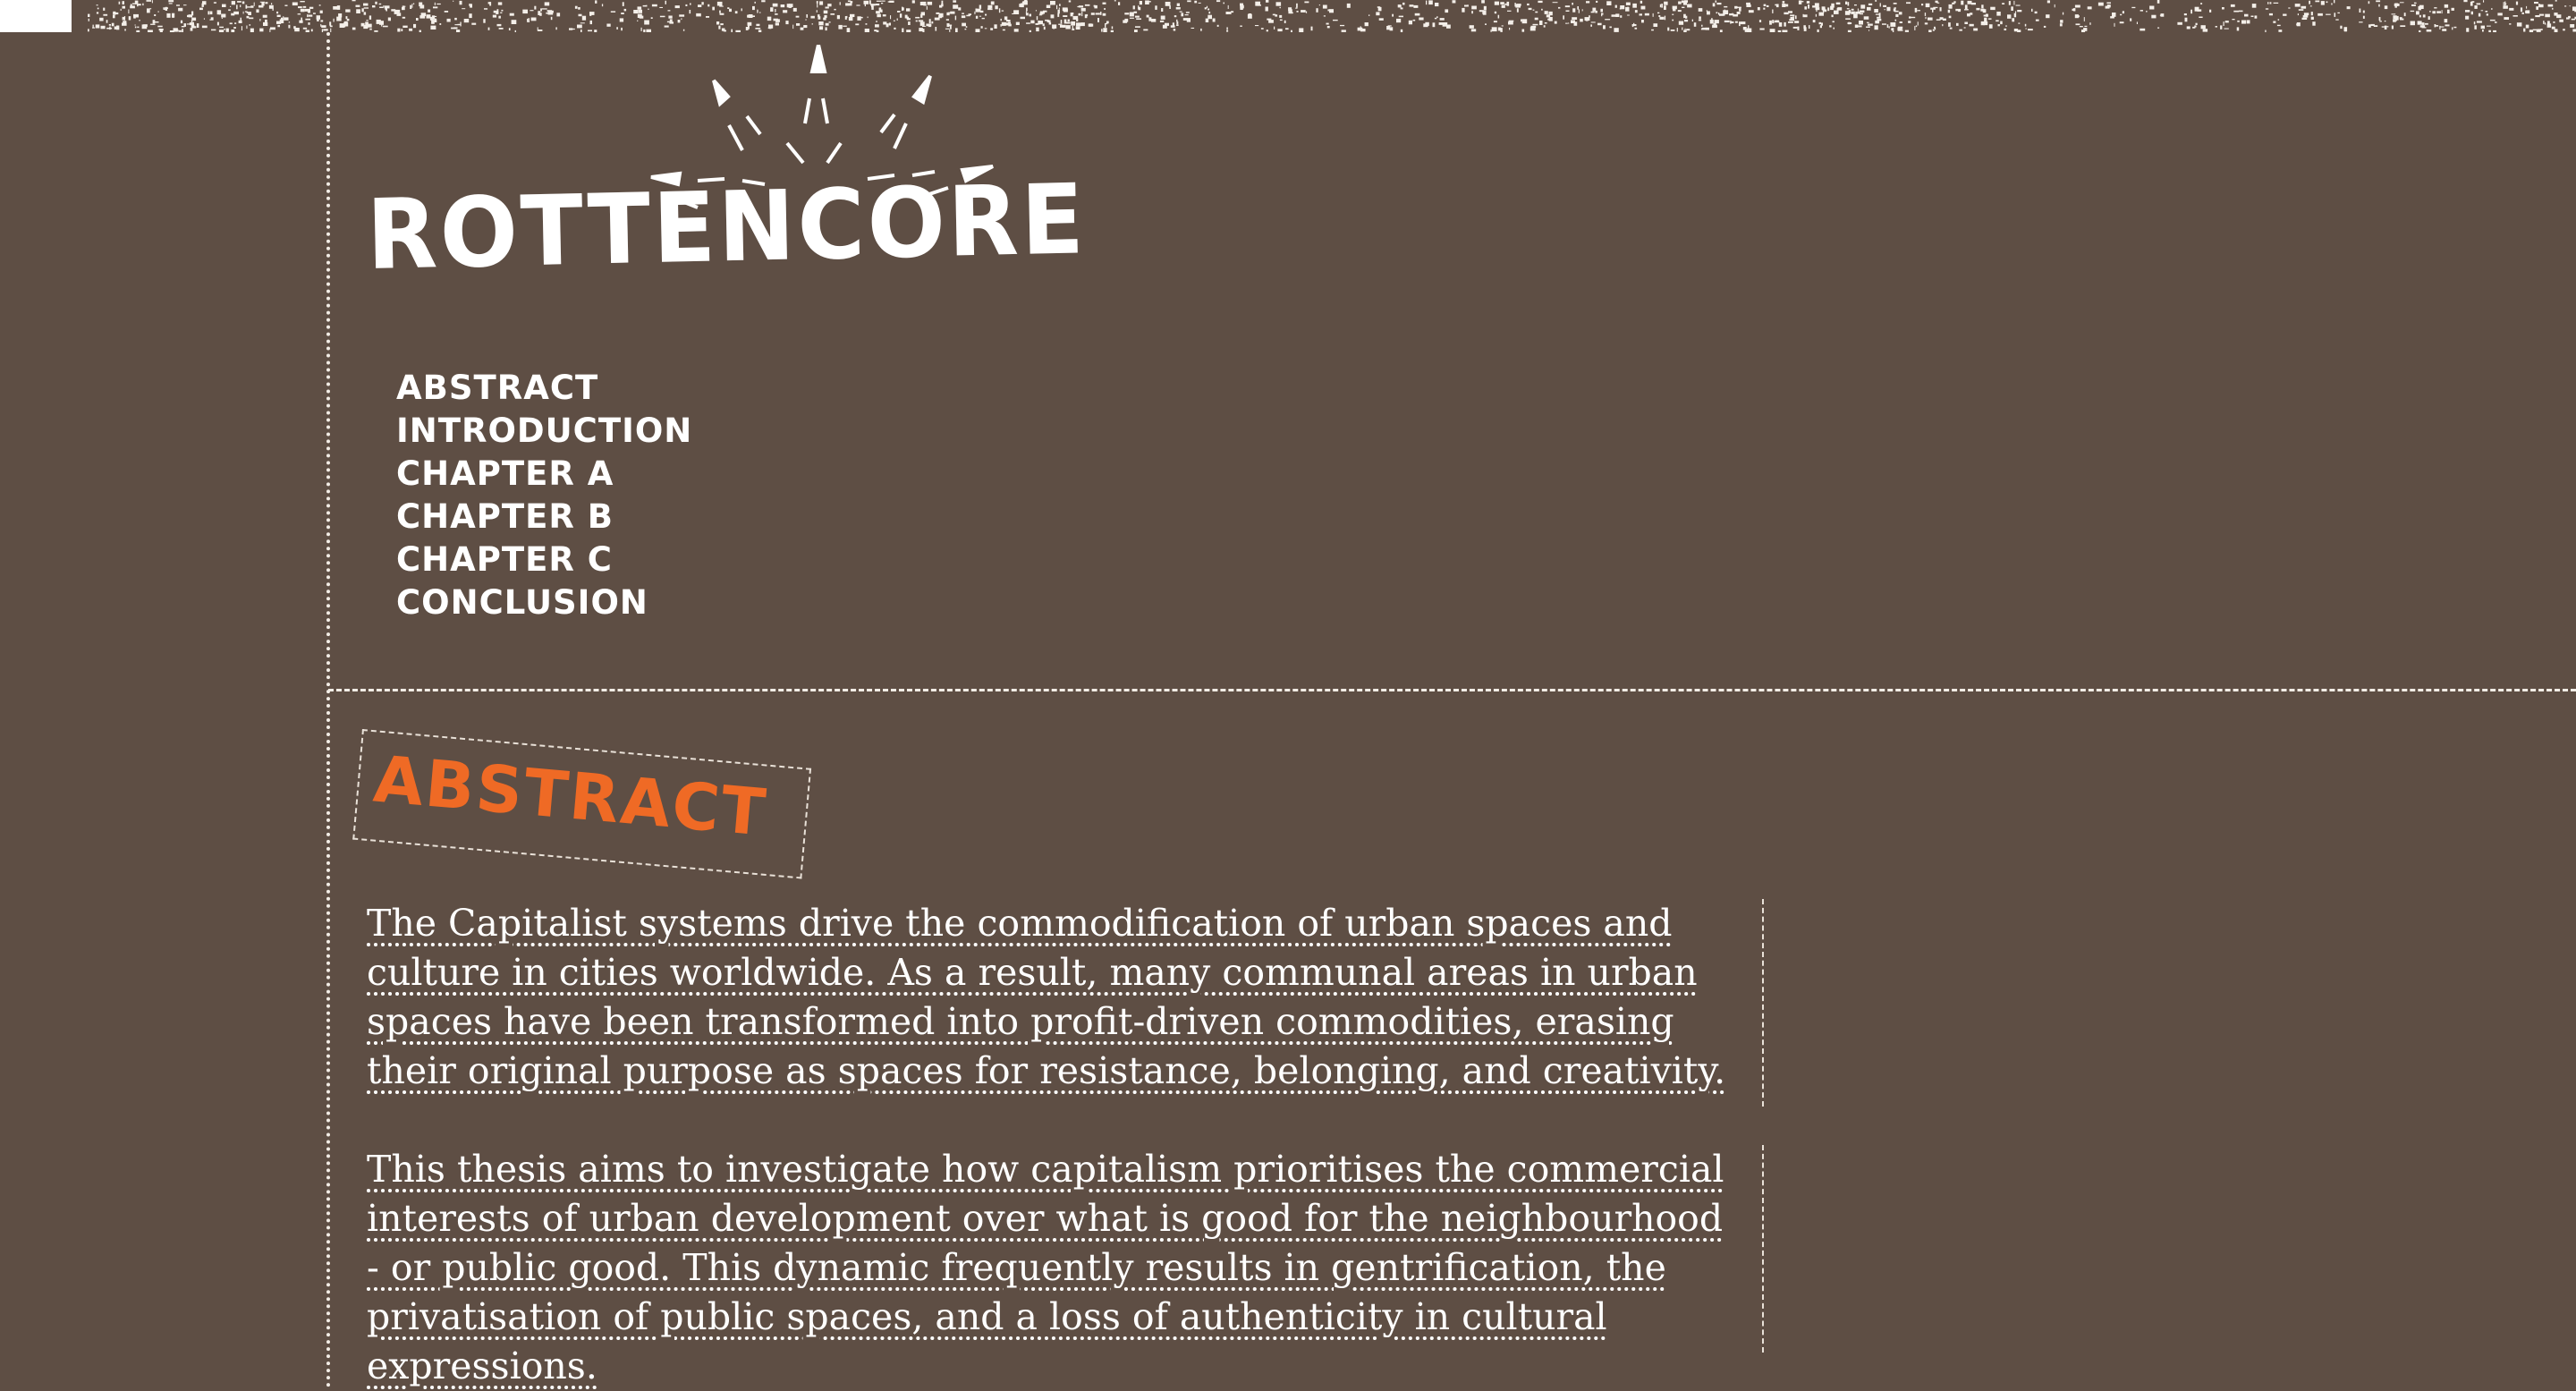 The height and width of the screenshot is (1391, 2576). What do you see at coordinates (80, 16) in the screenshot?
I see `corner-gap` at bounding box center [80, 16].